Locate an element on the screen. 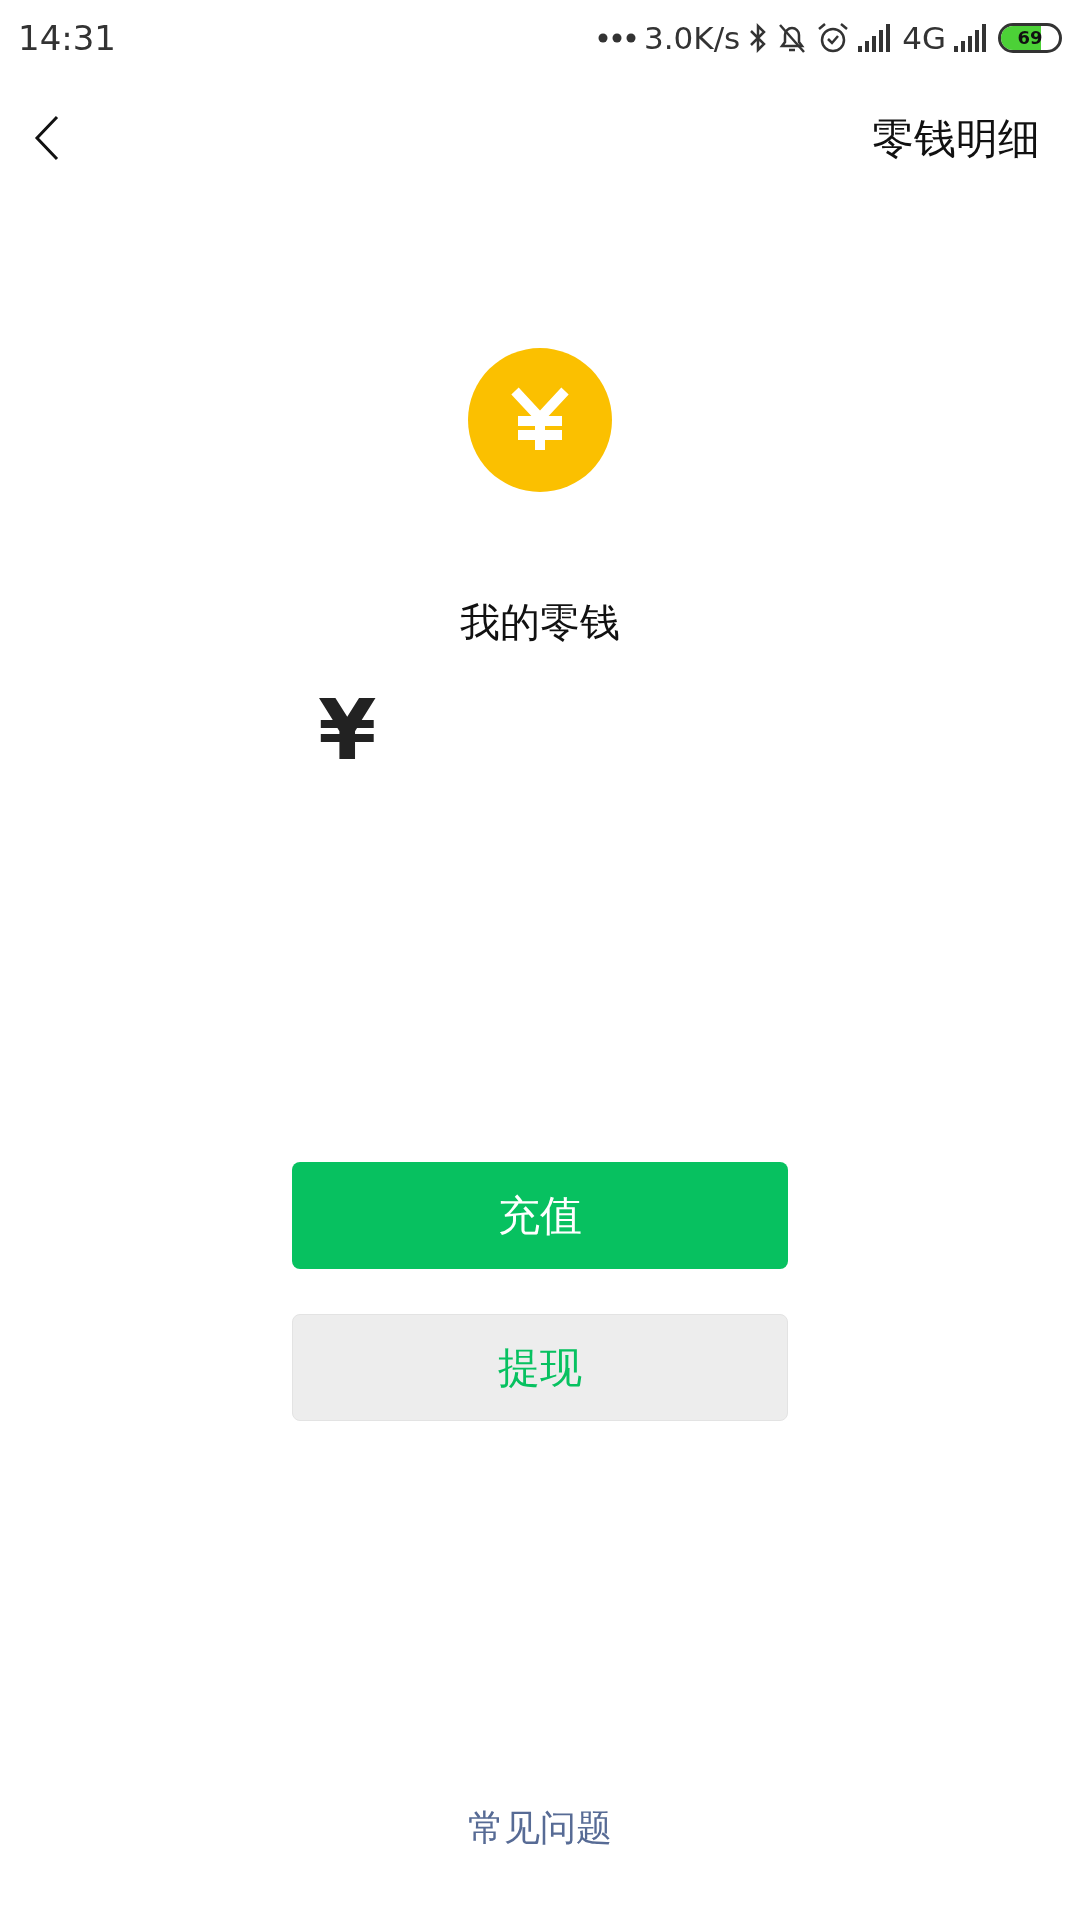  dots-icon is located at coordinates (617, 38).